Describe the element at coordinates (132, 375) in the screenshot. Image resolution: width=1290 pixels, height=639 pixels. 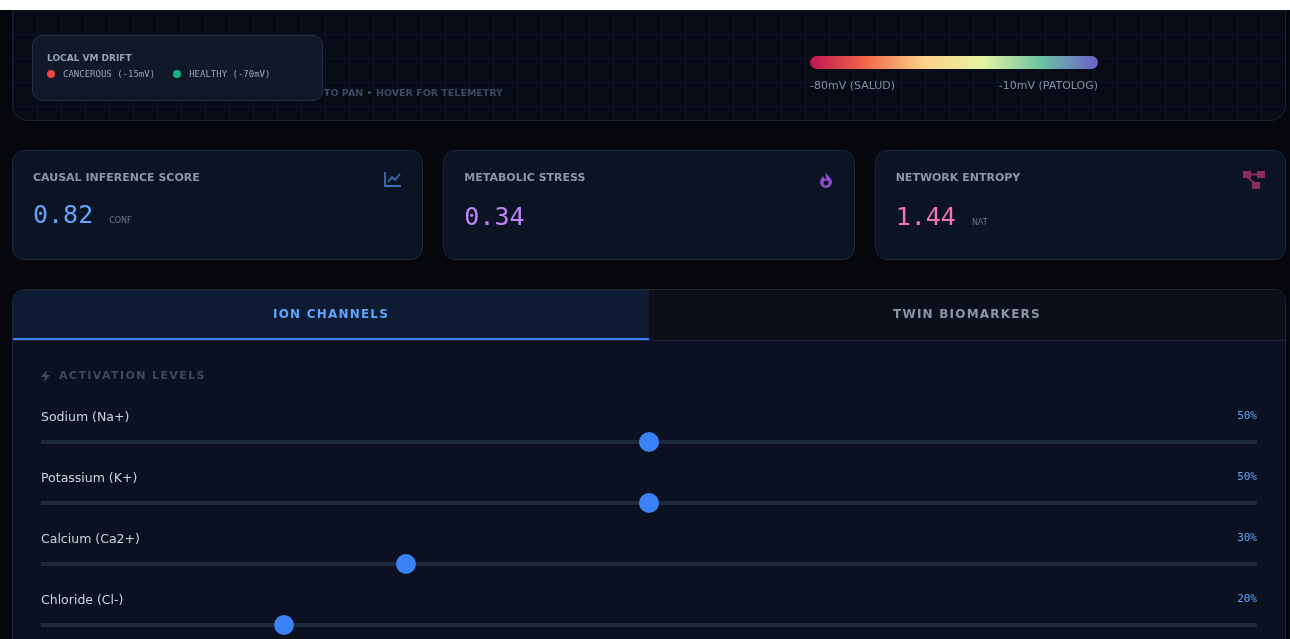
I see `section-title: ACTIVATION LEVELS` at that location.